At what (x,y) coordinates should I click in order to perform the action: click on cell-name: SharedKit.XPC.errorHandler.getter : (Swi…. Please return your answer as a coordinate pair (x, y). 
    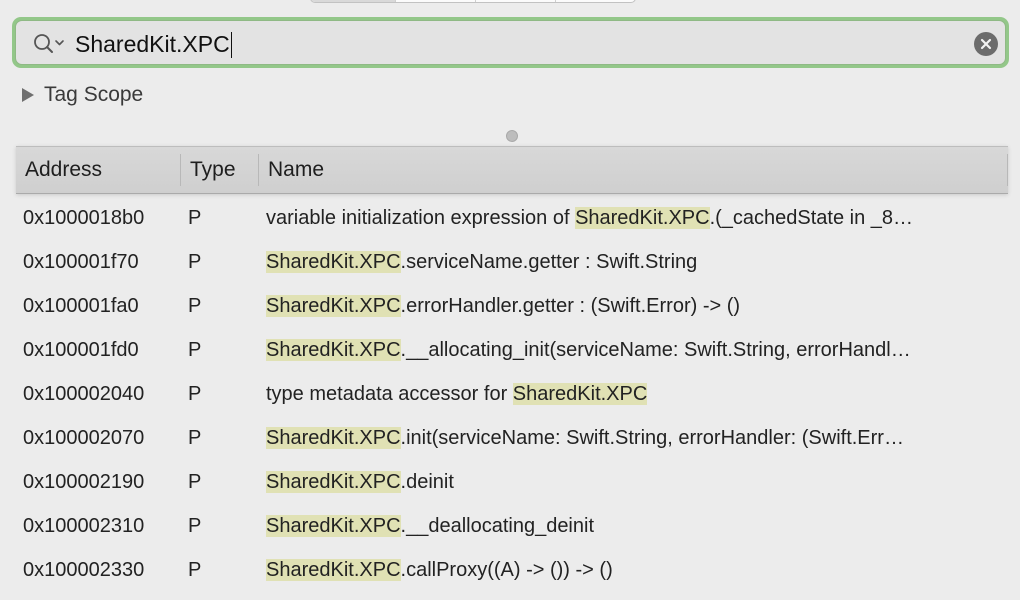
    Looking at the image, I should click on (629, 306).